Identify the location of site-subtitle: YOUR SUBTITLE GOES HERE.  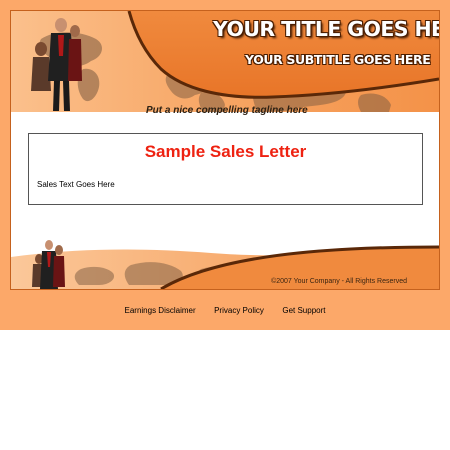
(338, 59).